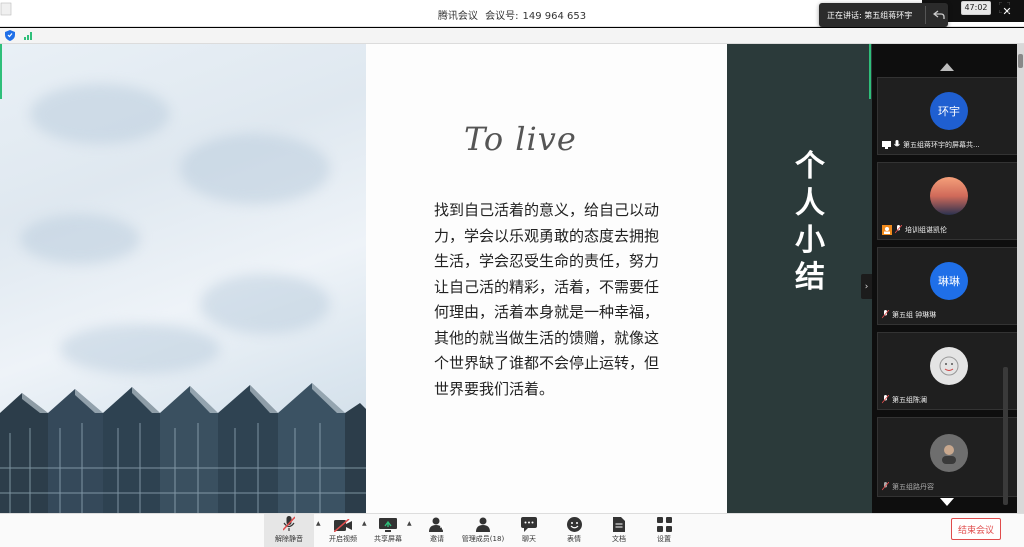 This screenshot has height=547, width=1024. Describe the element at coordinates (939, 15) in the screenshot. I see `return-icon` at that location.